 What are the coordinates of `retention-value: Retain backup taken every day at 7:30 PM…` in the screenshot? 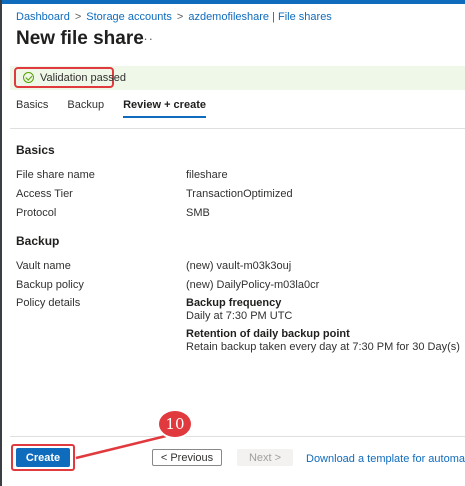 It's located at (323, 347).